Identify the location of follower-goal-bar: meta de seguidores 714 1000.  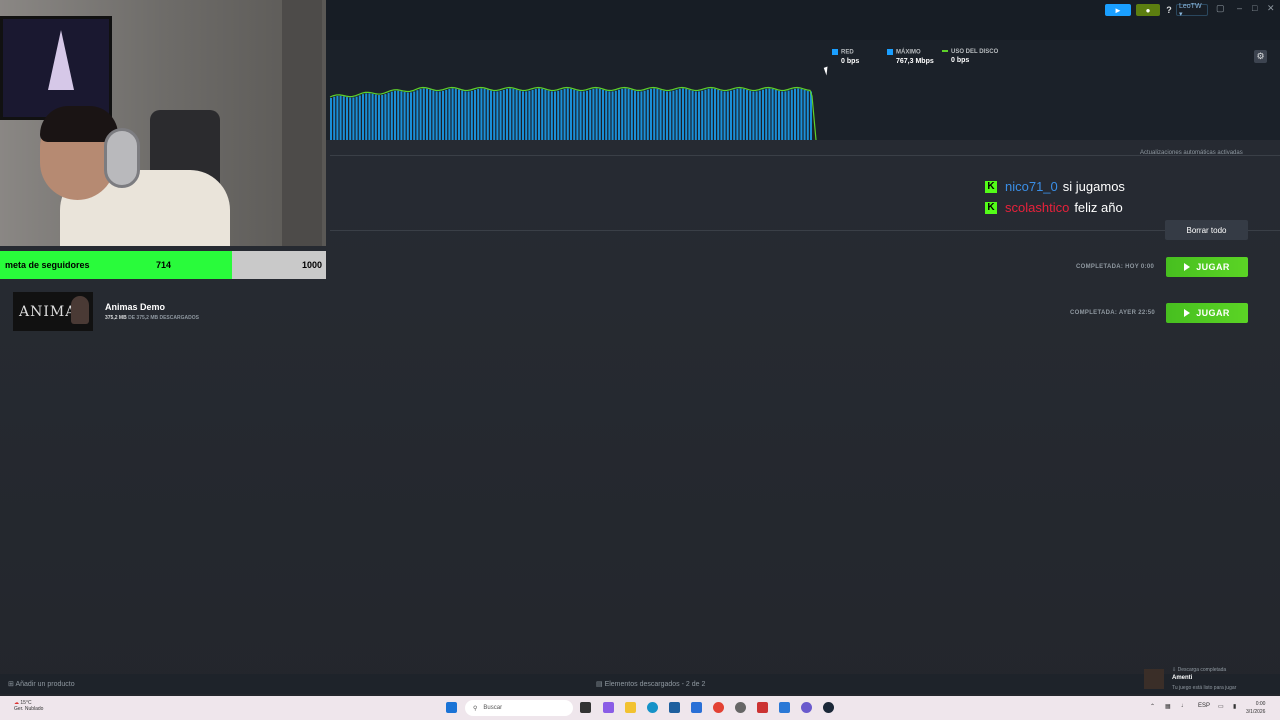
(163, 265).